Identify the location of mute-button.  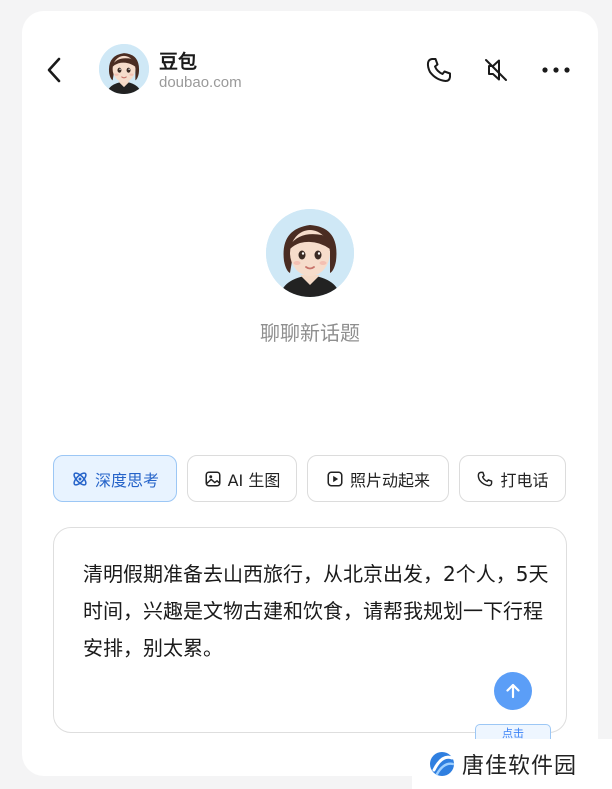
(496, 70).